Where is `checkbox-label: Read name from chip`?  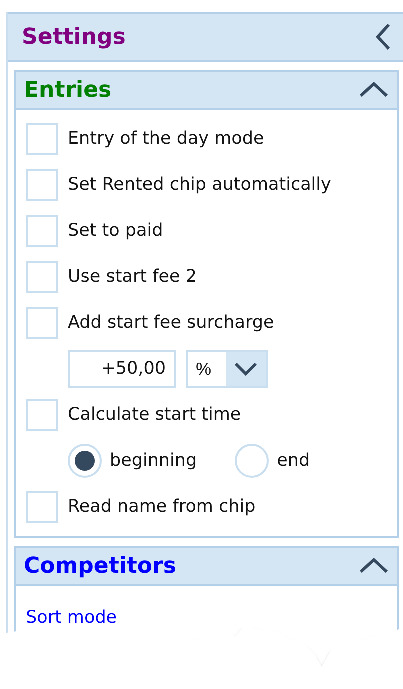 checkbox-label: Read name from chip is located at coordinates (162, 507).